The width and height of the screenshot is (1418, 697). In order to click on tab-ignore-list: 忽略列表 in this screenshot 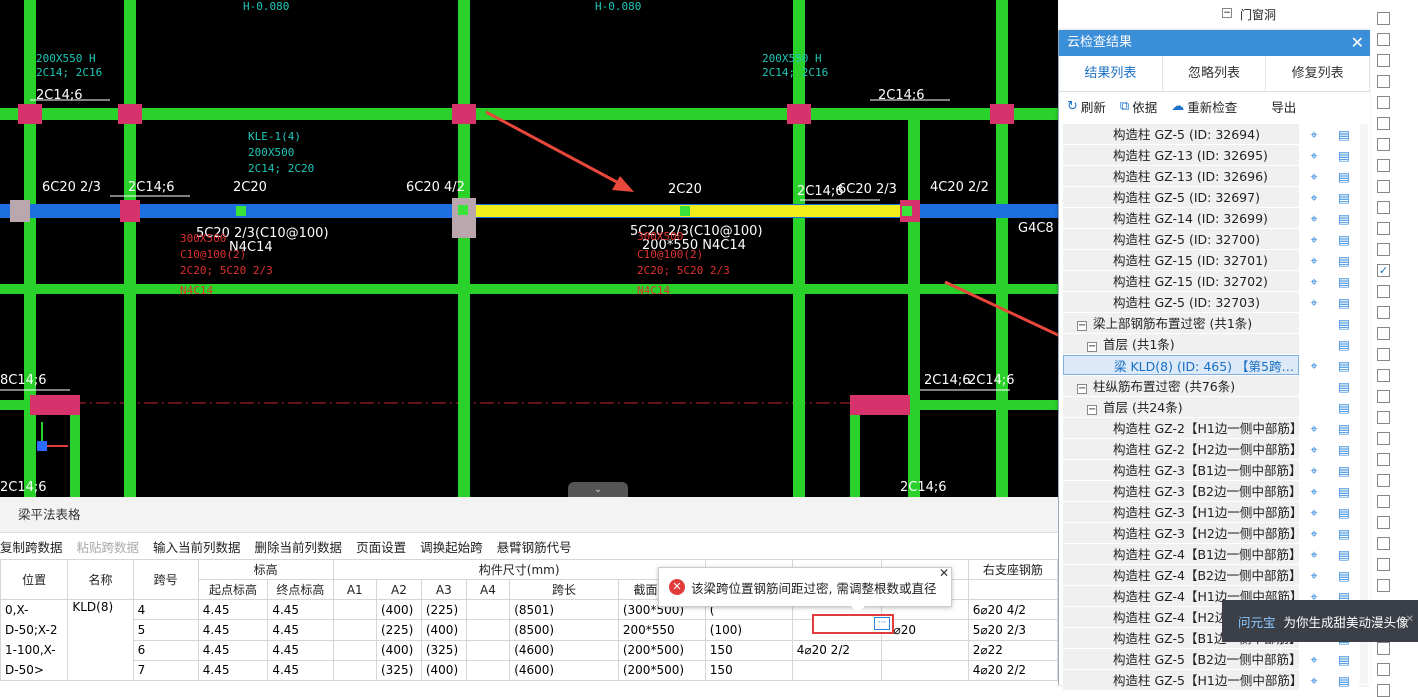, I will do `click(1215, 73)`.